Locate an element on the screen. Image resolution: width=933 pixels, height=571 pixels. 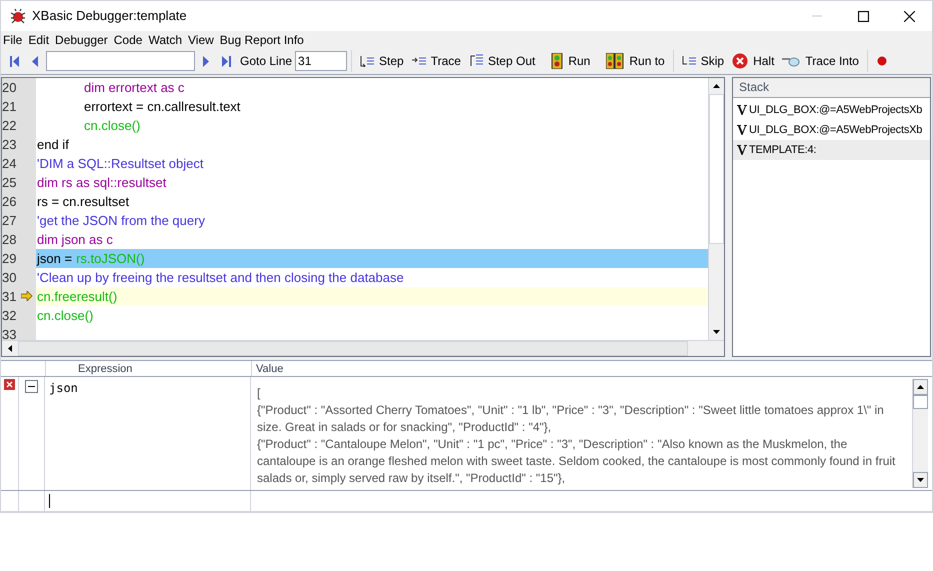
left-arrow-icon is located at coordinates (10, 348).